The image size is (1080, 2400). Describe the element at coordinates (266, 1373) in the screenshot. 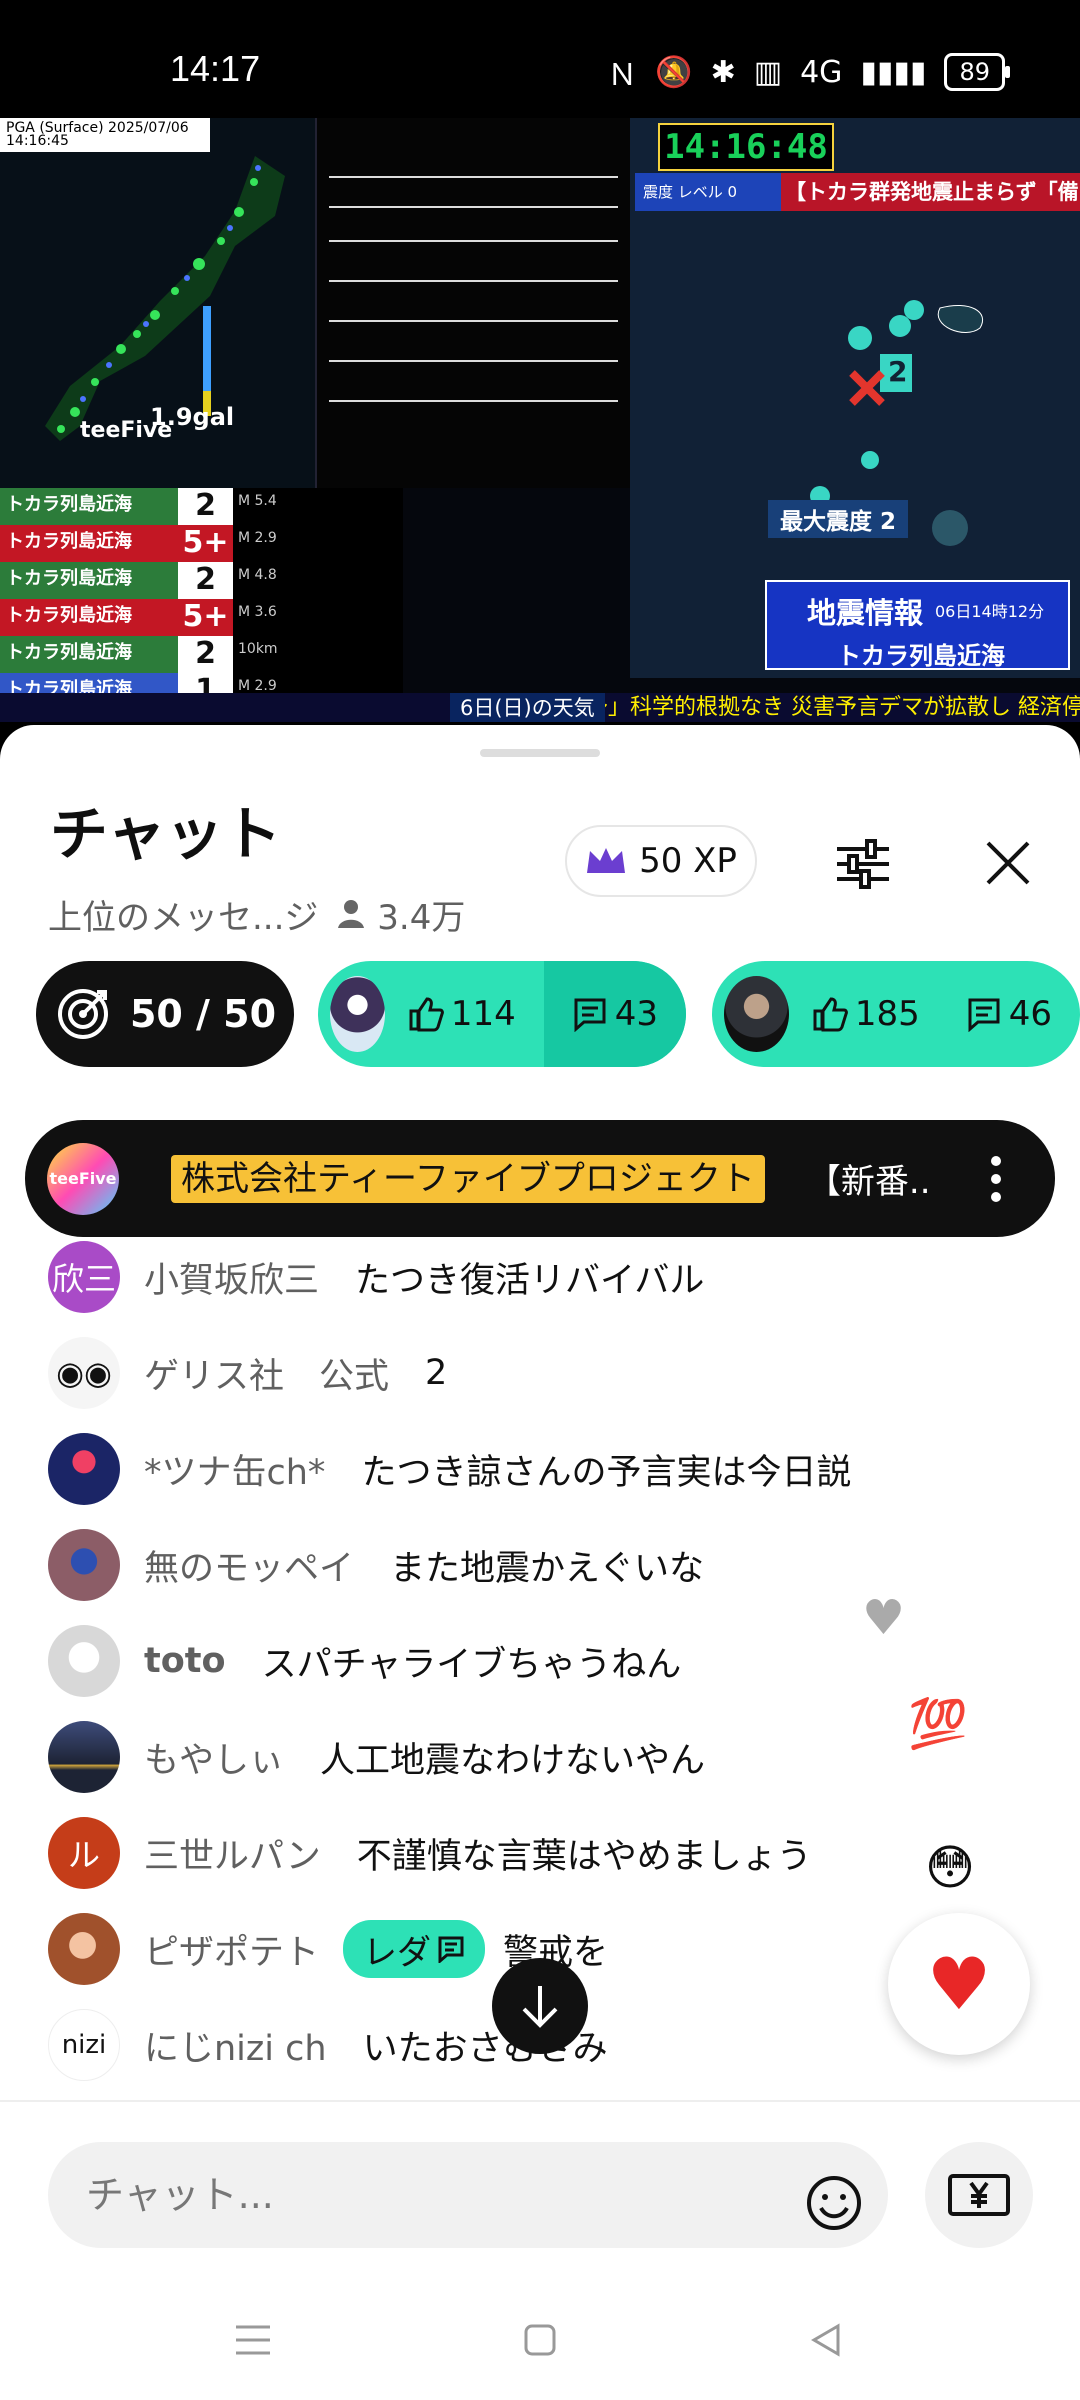

I see `message-author: ゲリス社 公式` at that location.